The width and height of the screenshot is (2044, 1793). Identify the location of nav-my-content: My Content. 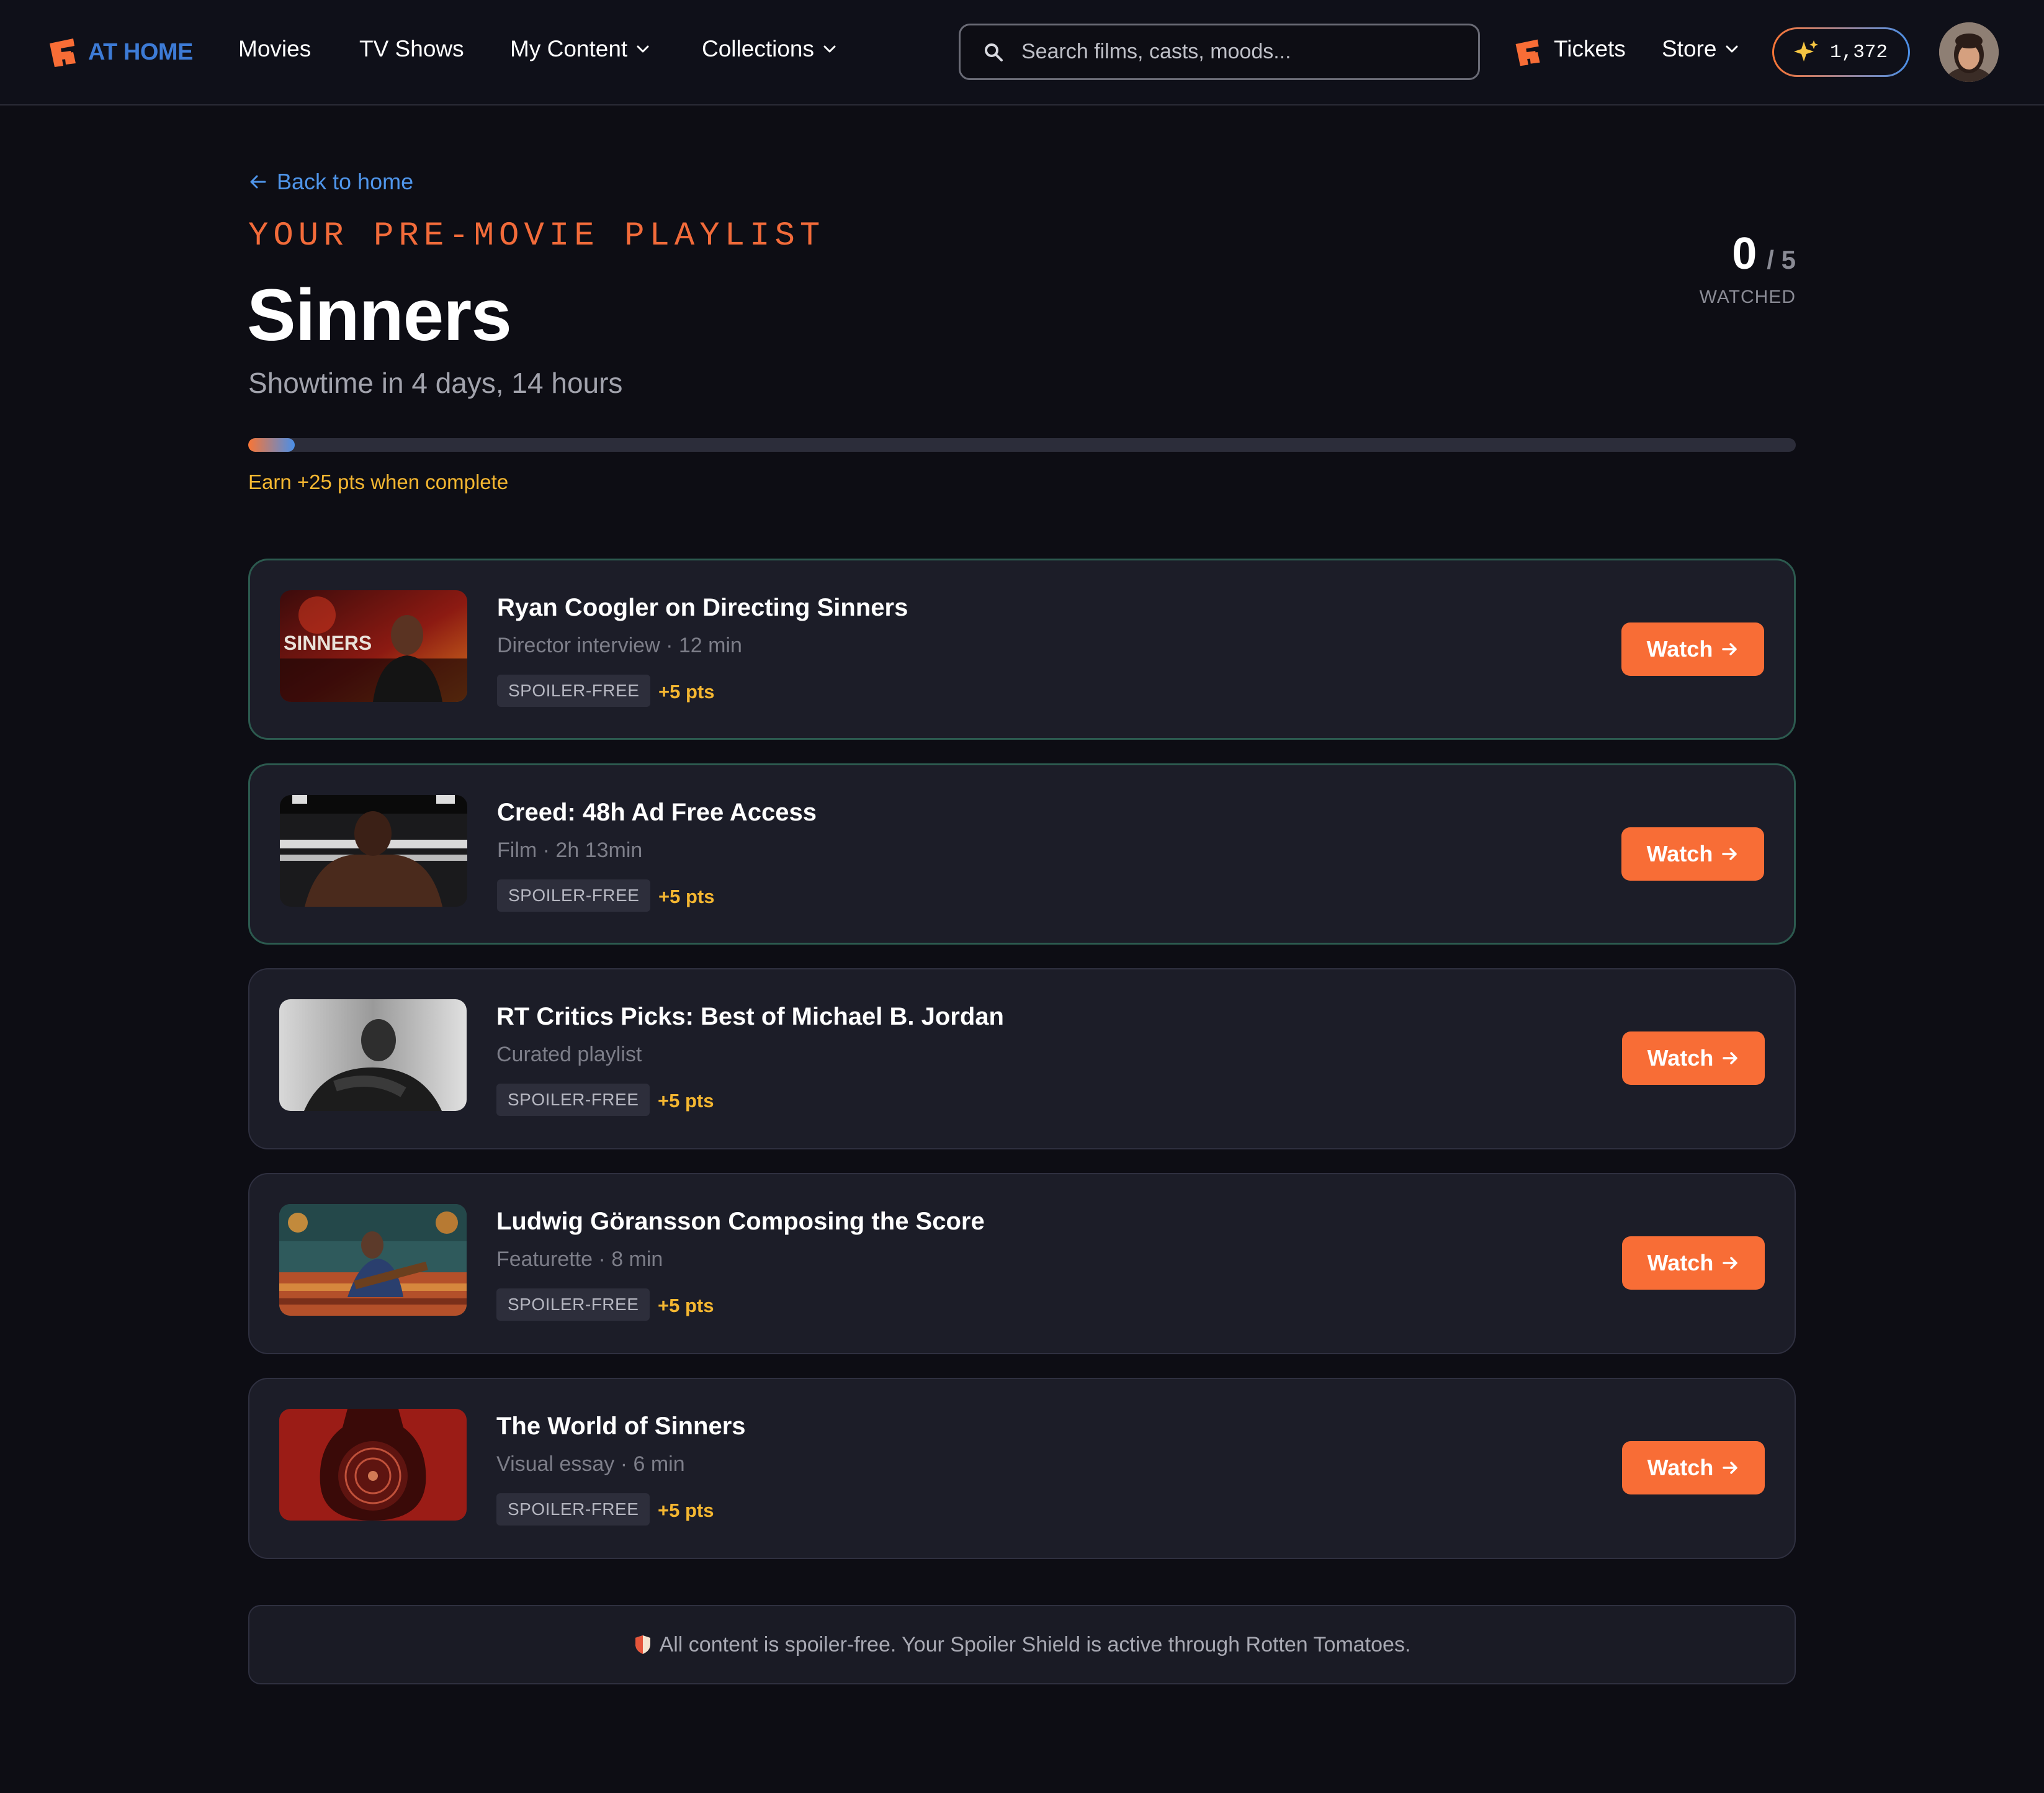
(580, 49).